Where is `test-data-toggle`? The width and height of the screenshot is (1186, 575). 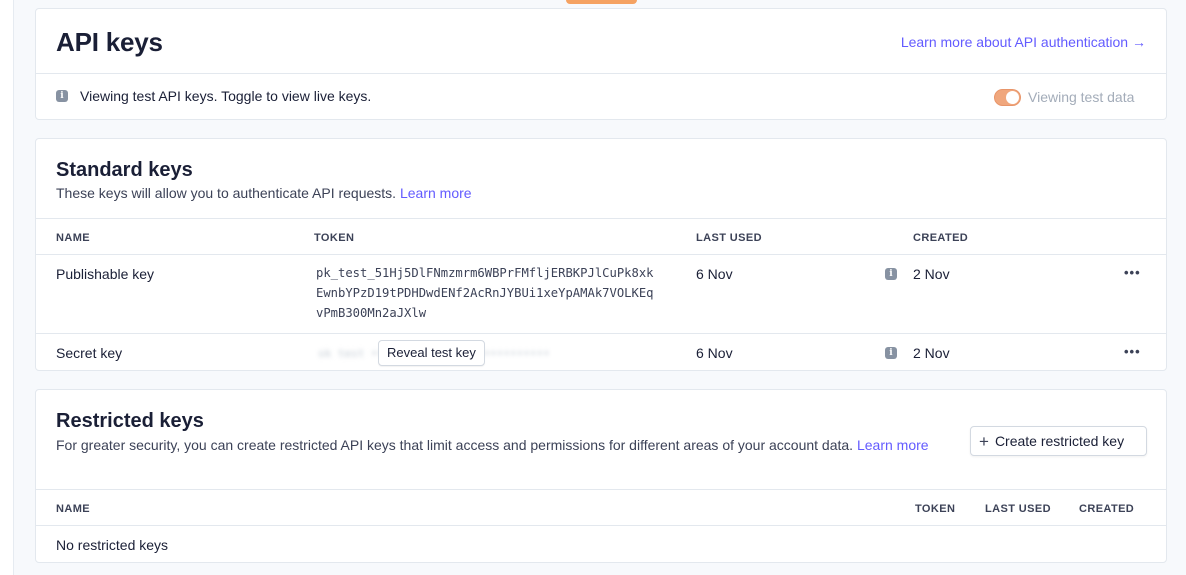 test-data-toggle is located at coordinates (1007, 97).